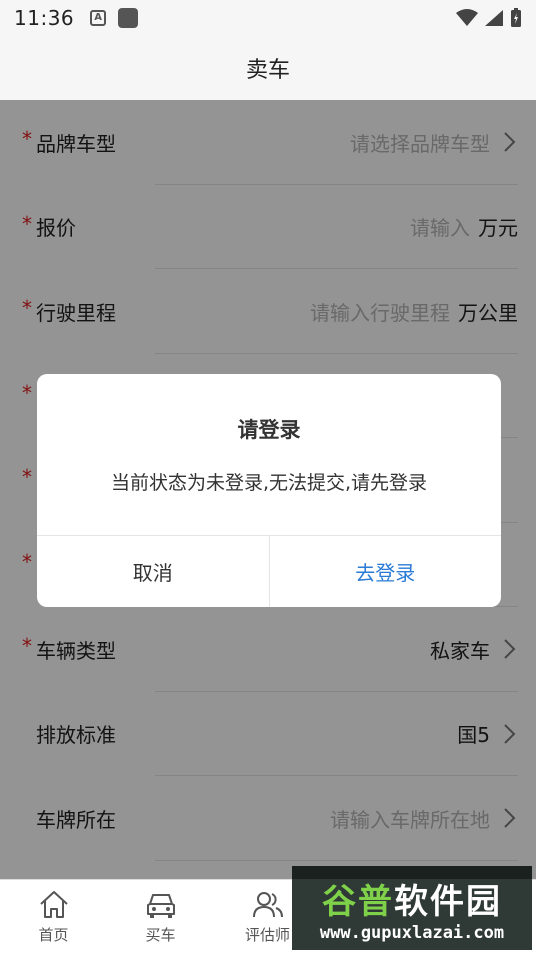 This screenshot has height=954, width=536. I want to click on go-login-button: 去登录, so click(386, 571).